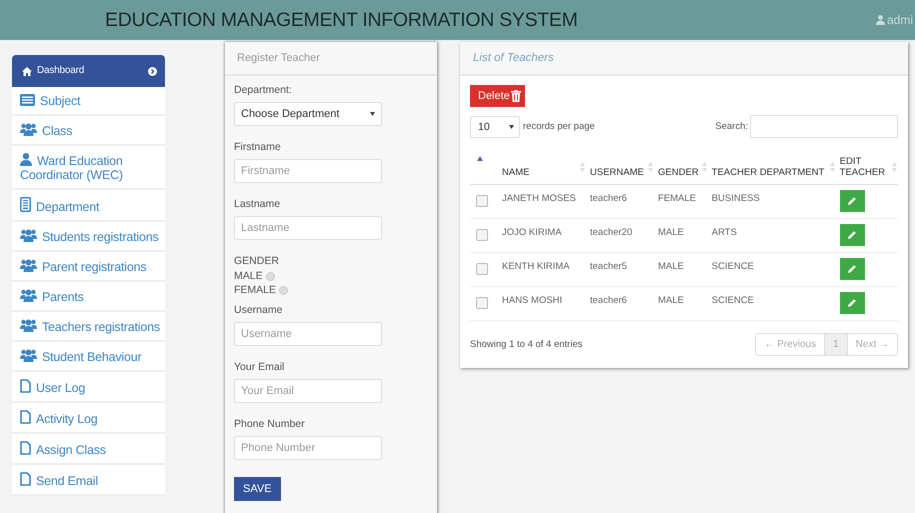 The height and width of the screenshot is (513, 915). What do you see at coordinates (88, 267) in the screenshot?
I see `sidebar-item: Parent registrations` at bounding box center [88, 267].